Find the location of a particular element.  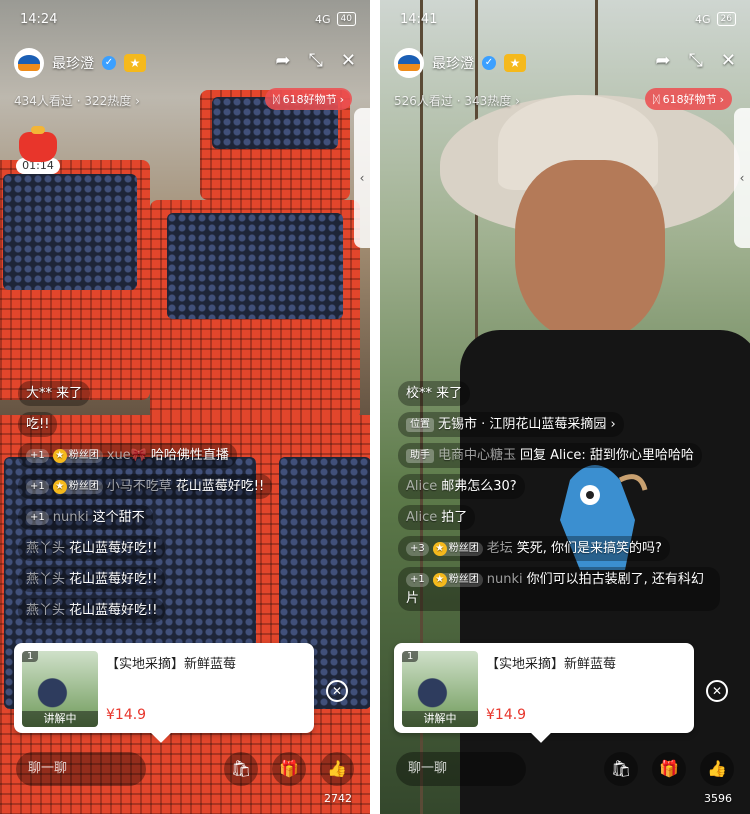

status-bar: 14:24 4G 40 is located at coordinates (188, 19).